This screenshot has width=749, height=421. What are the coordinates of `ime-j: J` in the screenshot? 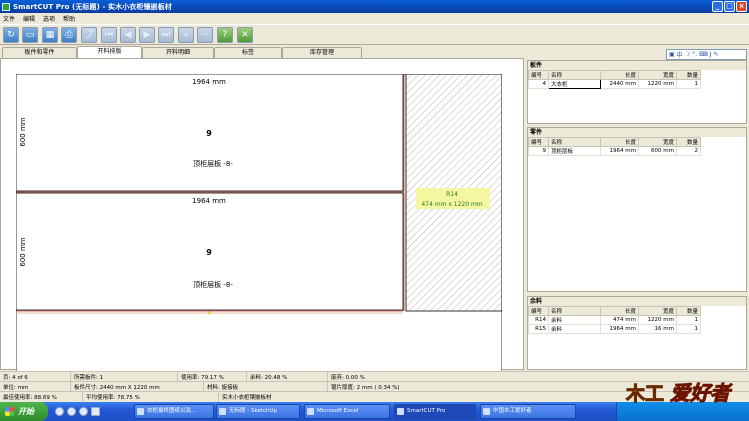 It's located at (711, 54).